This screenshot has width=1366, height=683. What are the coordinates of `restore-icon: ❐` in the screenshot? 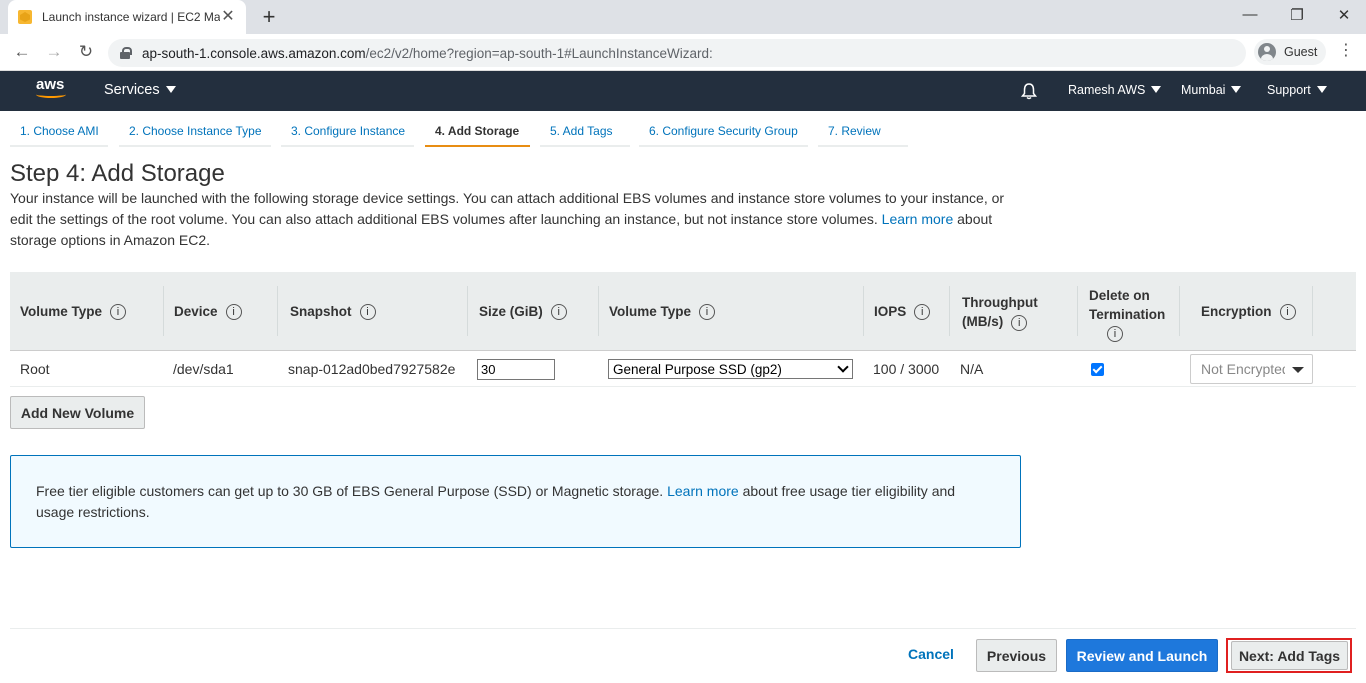 It's located at (1297, 15).